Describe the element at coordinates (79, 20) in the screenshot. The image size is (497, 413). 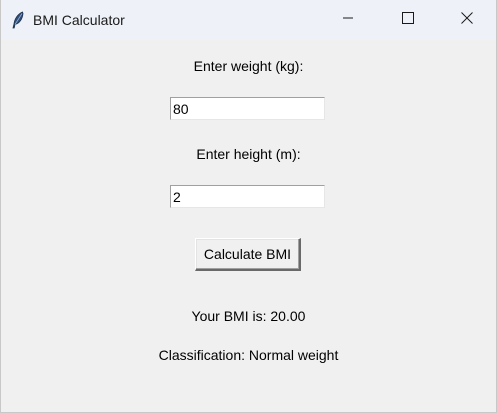
I see `window-title: BMI Calculator` at that location.